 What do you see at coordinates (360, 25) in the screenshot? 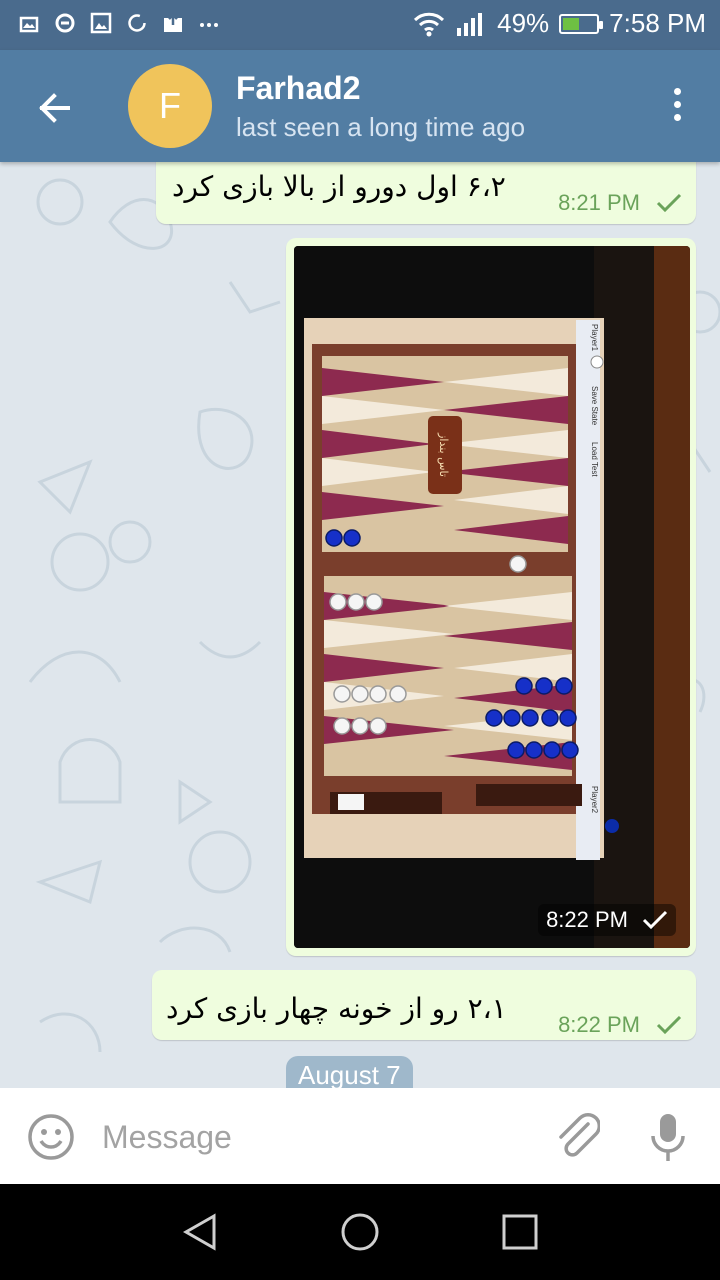
I see `status-bar: 49% 7:58 PM` at bounding box center [360, 25].